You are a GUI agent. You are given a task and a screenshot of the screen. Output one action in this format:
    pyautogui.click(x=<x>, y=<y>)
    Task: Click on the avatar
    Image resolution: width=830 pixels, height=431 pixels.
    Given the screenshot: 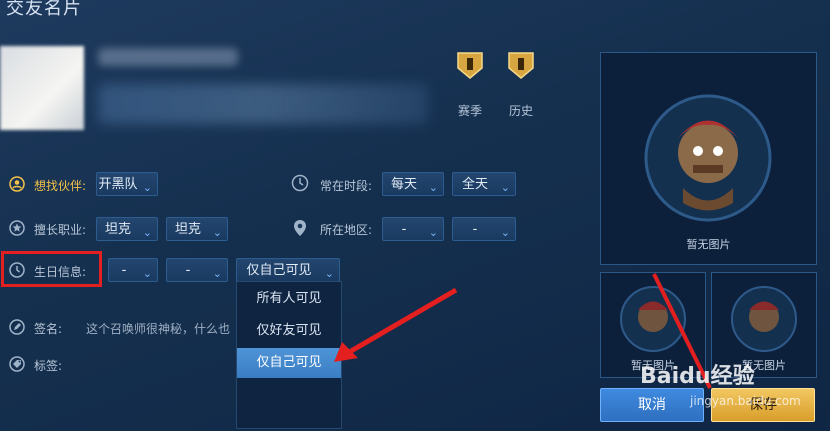 What is the action you would take?
    pyautogui.click(x=42, y=88)
    